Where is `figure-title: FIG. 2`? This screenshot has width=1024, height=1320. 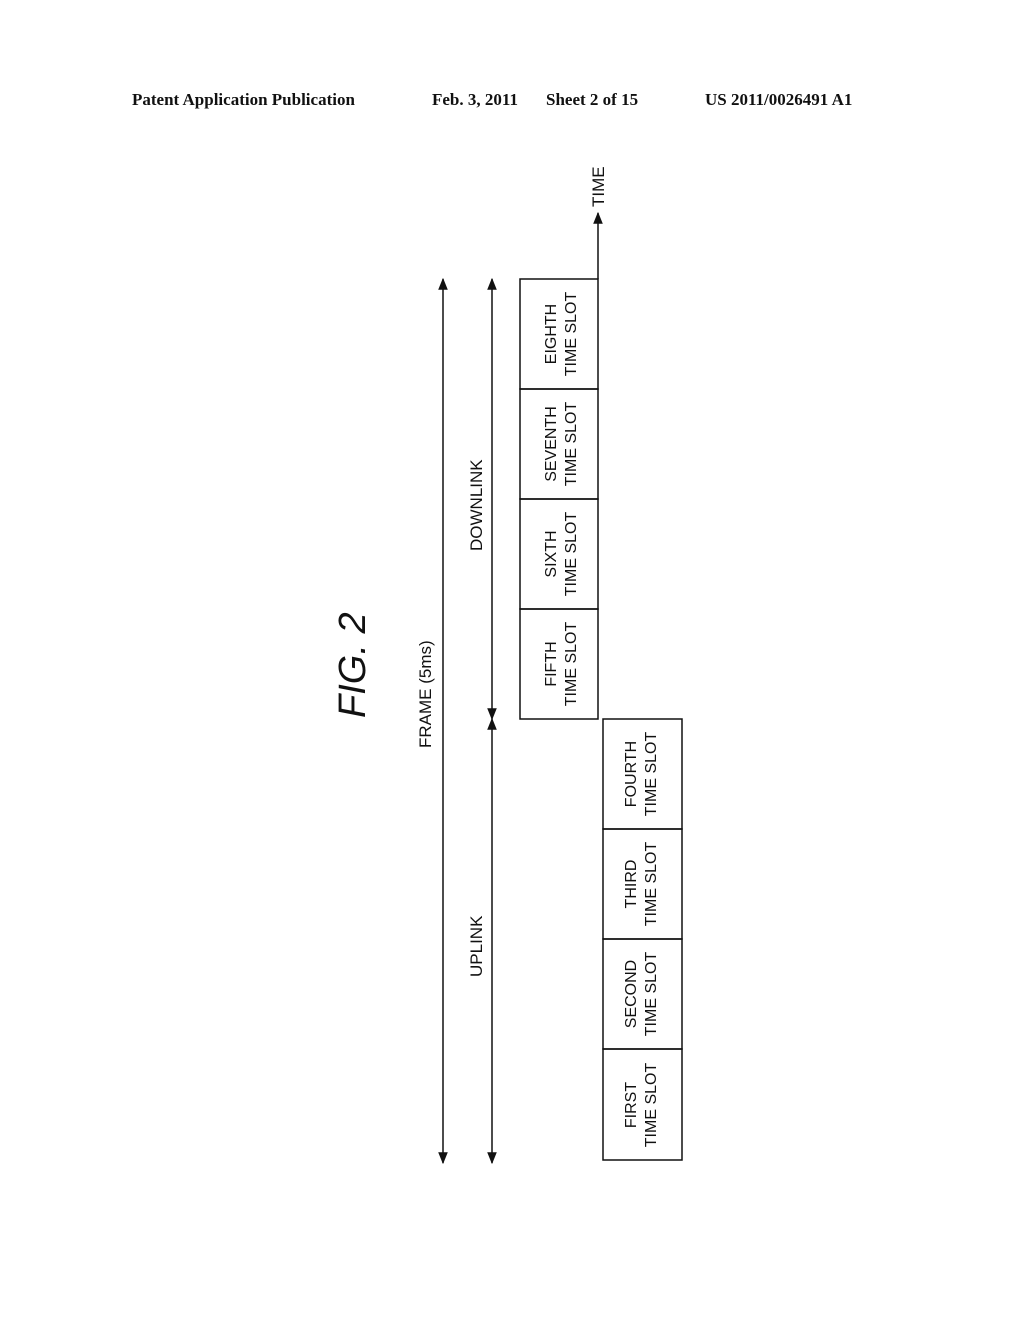 figure-title: FIG. 2 is located at coordinates (353, 665).